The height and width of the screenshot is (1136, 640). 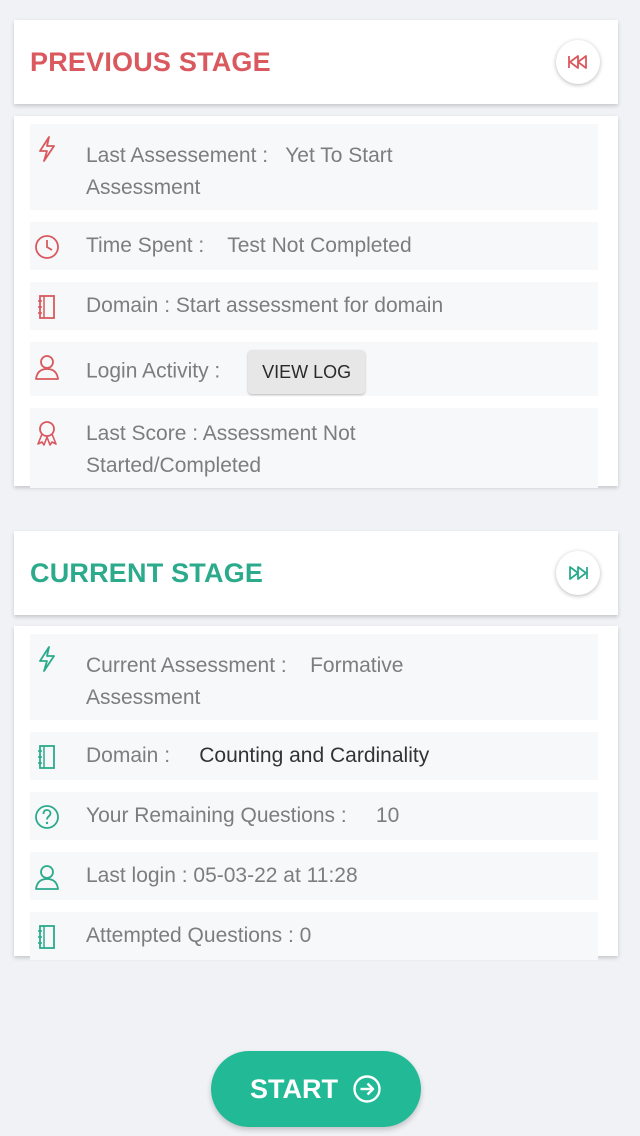 I want to click on last-assessment-label: Last Assessement :, so click(x=177, y=155).